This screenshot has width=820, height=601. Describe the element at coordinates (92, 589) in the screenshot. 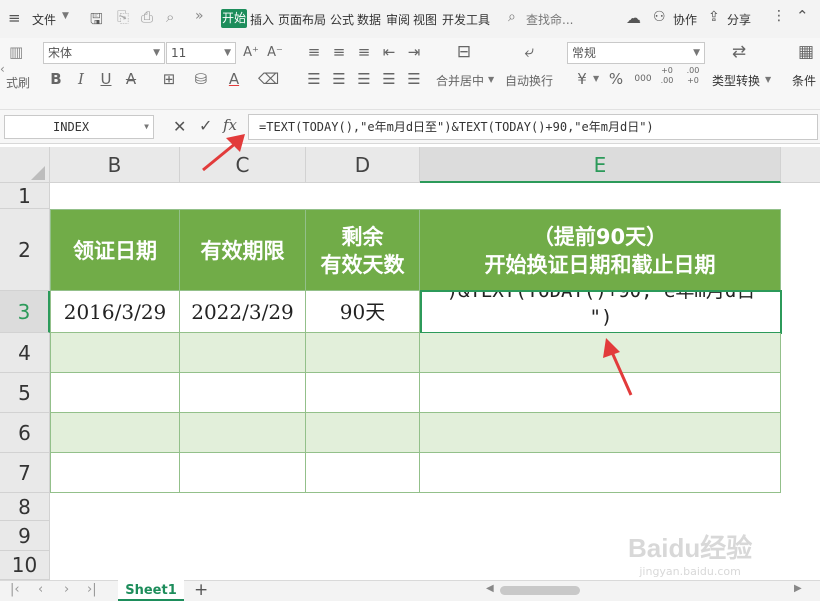

I see `last-sheet-icon: ›|` at that location.